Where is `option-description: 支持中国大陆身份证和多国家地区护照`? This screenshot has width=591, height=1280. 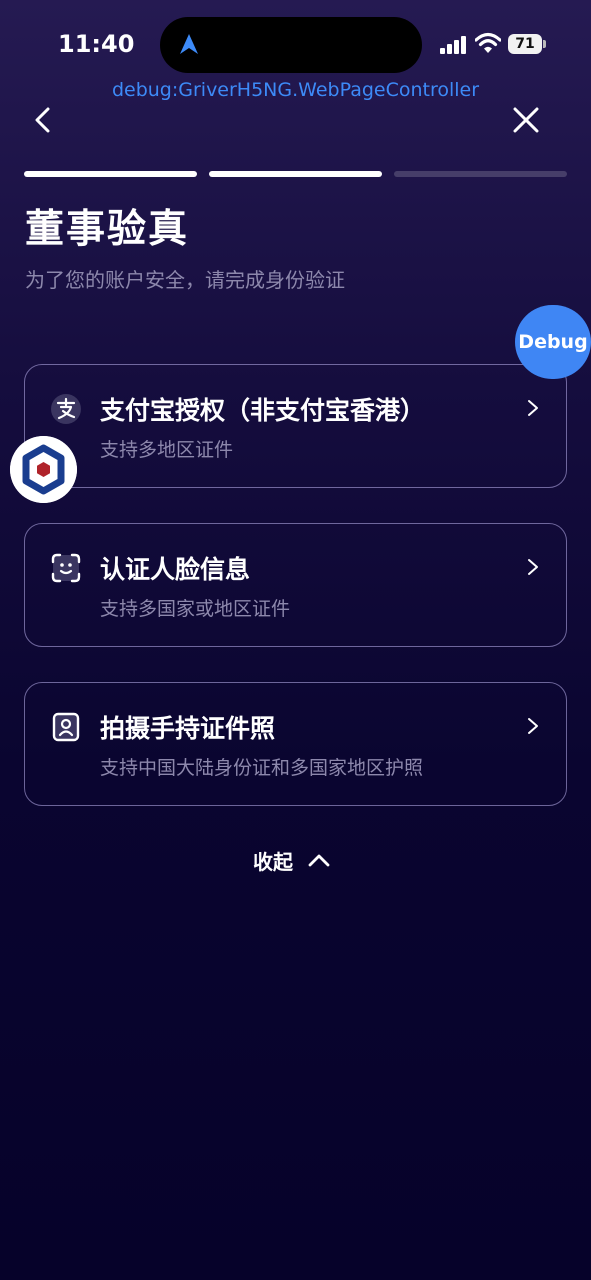 option-description: 支持中国大陆身份证和多国家地区护照 is located at coordinates (262, 768).